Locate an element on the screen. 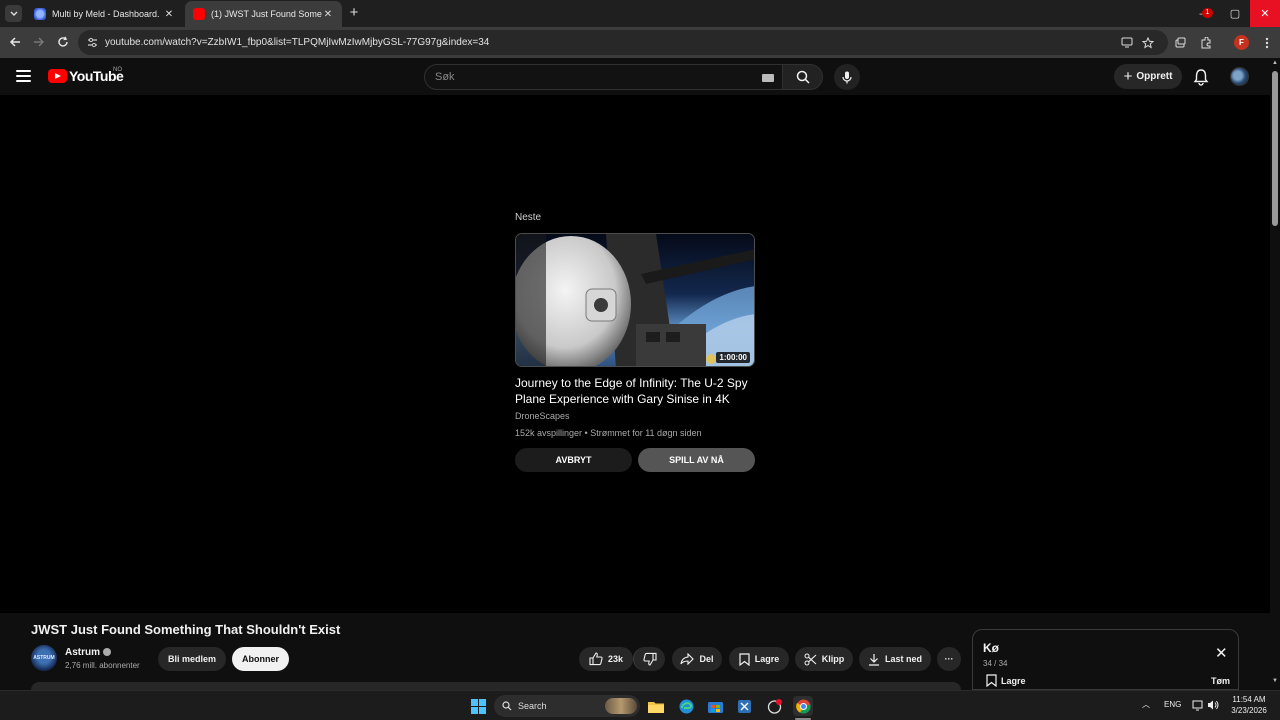 This screenshot has height=720, width=1280. profile-avatar: F is located at coordinates (1241, 42).